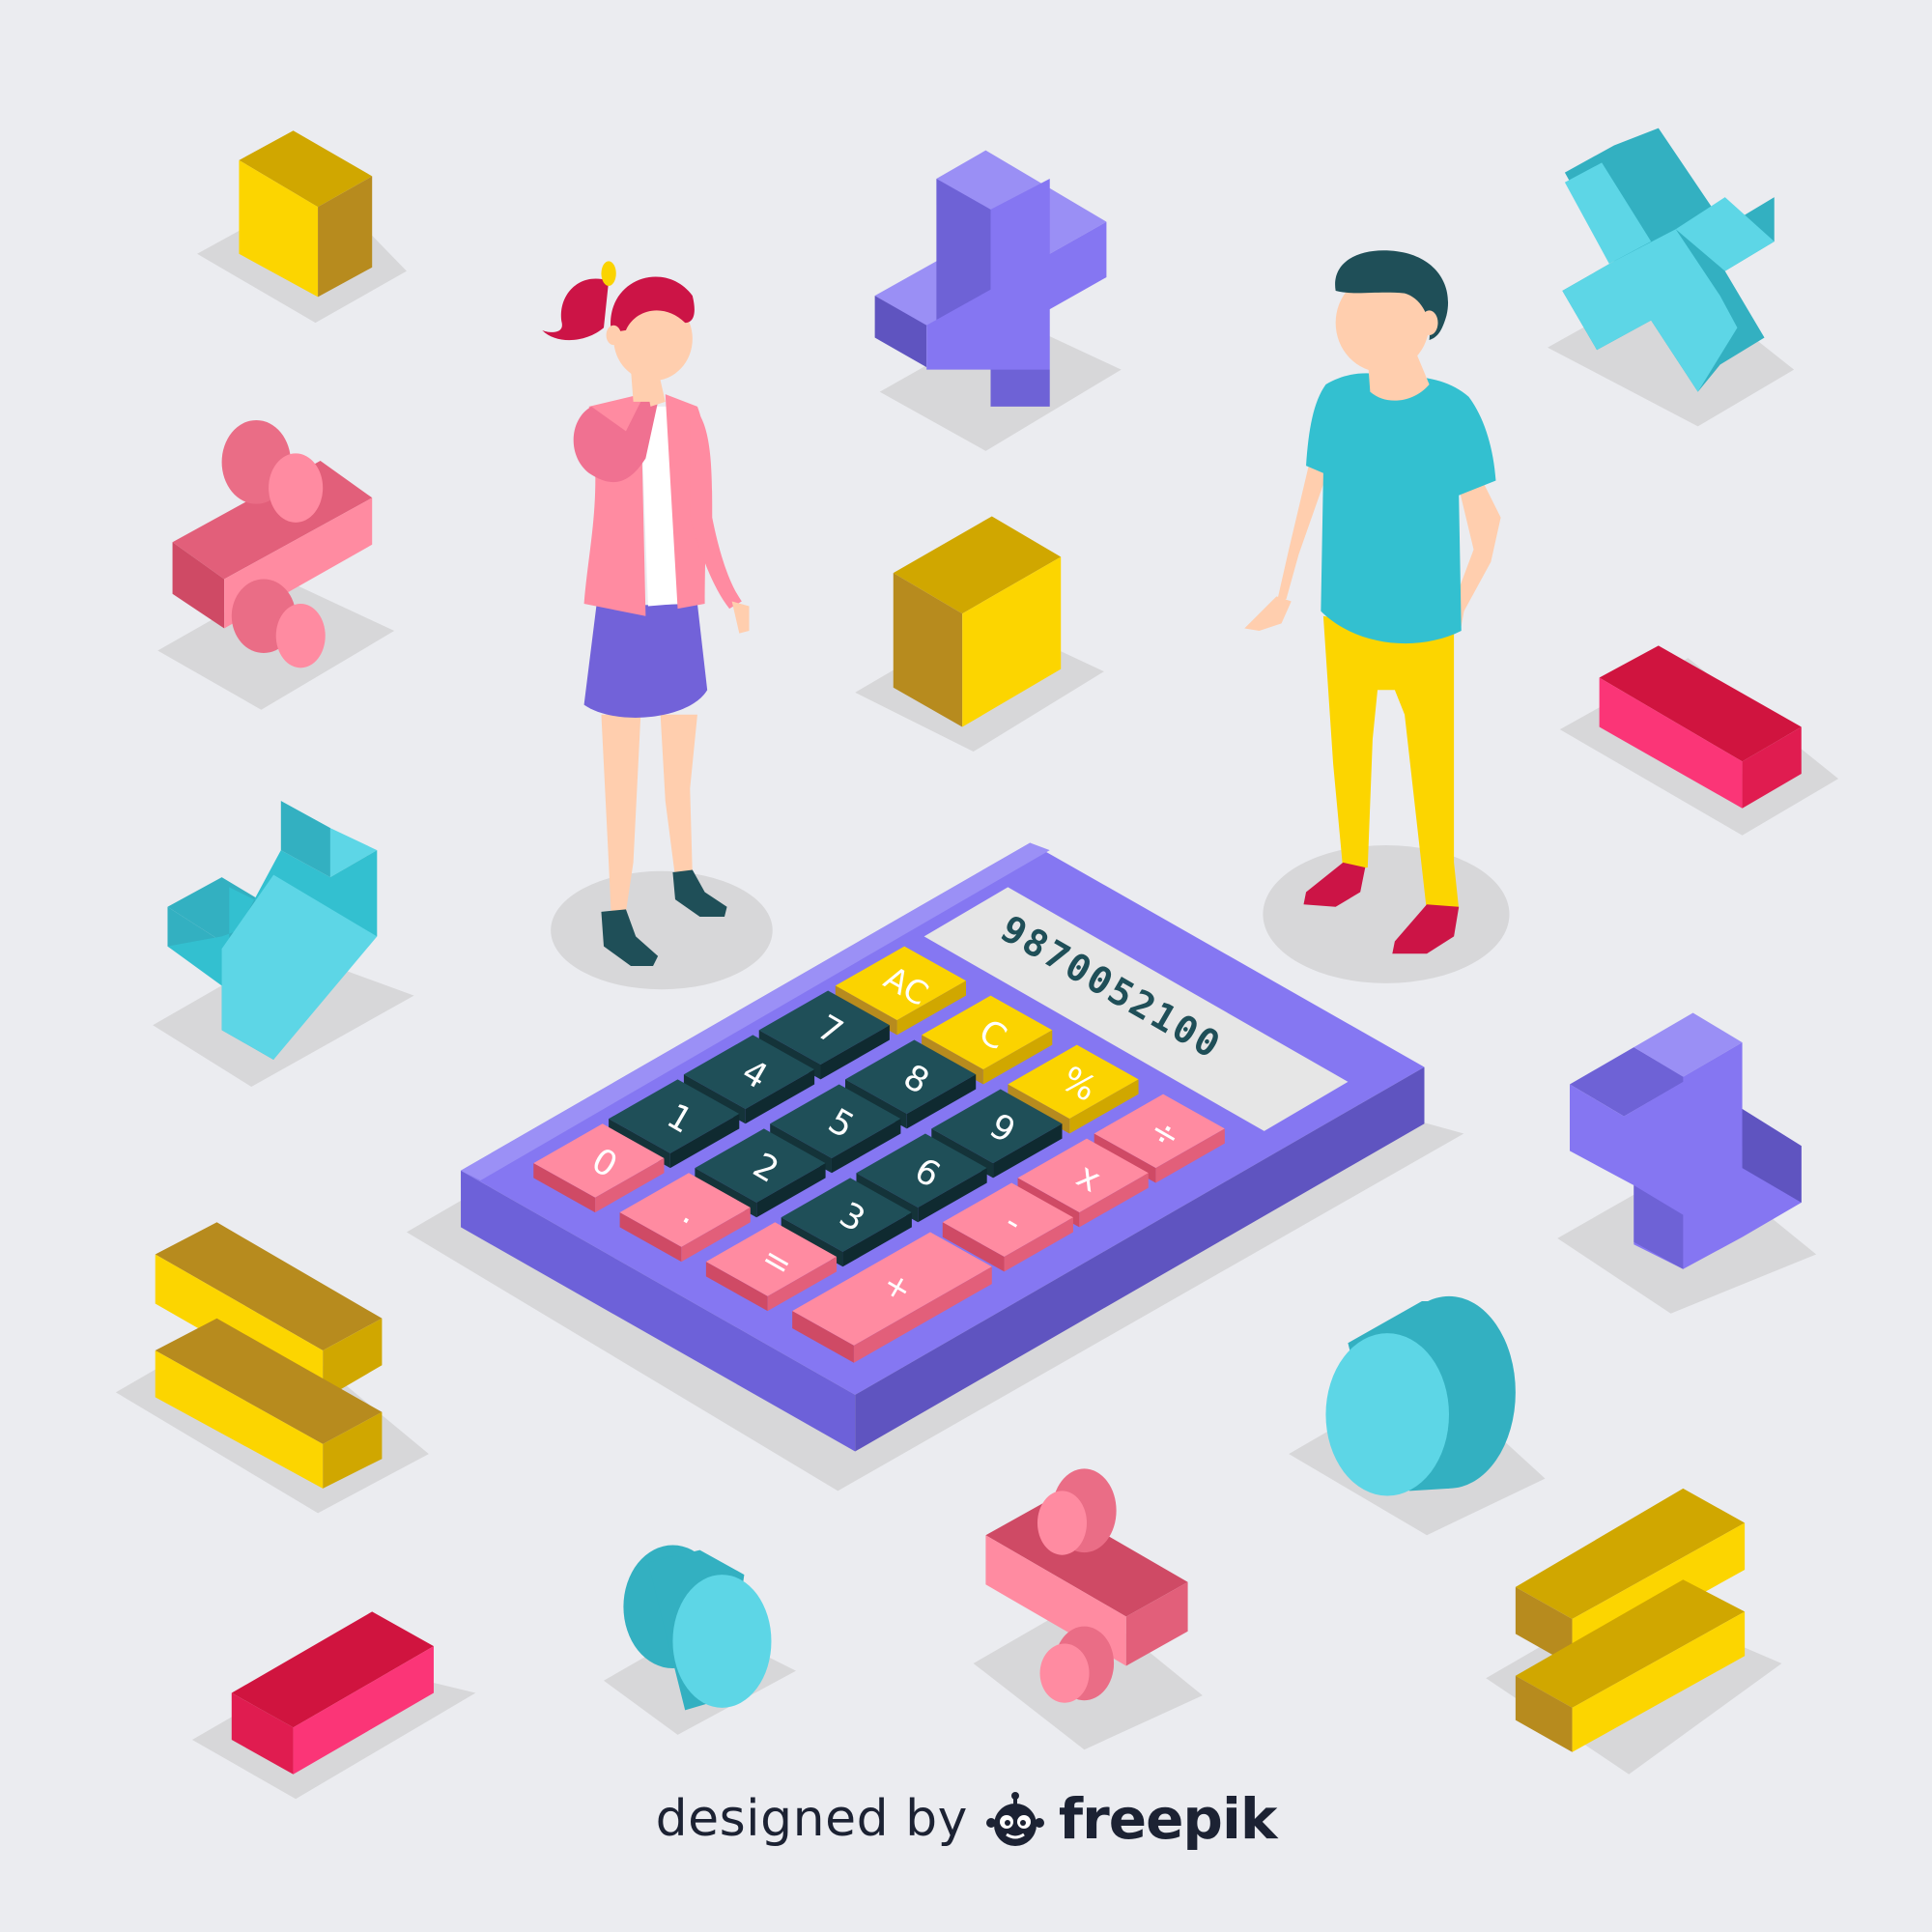 The width and height of the screenshot is (1932, 1932). What do you see at coordinates (646, 613) in the screenshot?
I see `woman-figure` at bounding box center [646, 613].